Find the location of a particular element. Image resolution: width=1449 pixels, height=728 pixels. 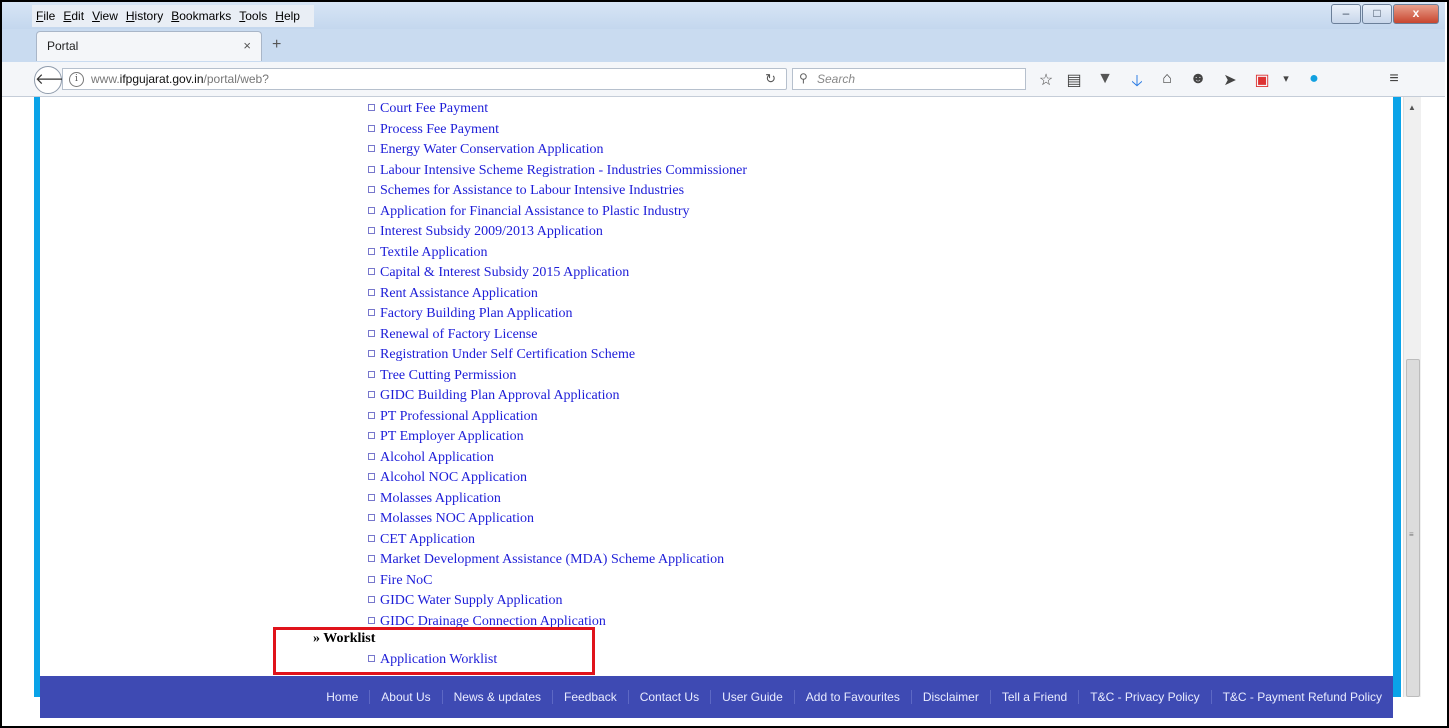

new-tab-button: + is located at coordinates (276, 45).